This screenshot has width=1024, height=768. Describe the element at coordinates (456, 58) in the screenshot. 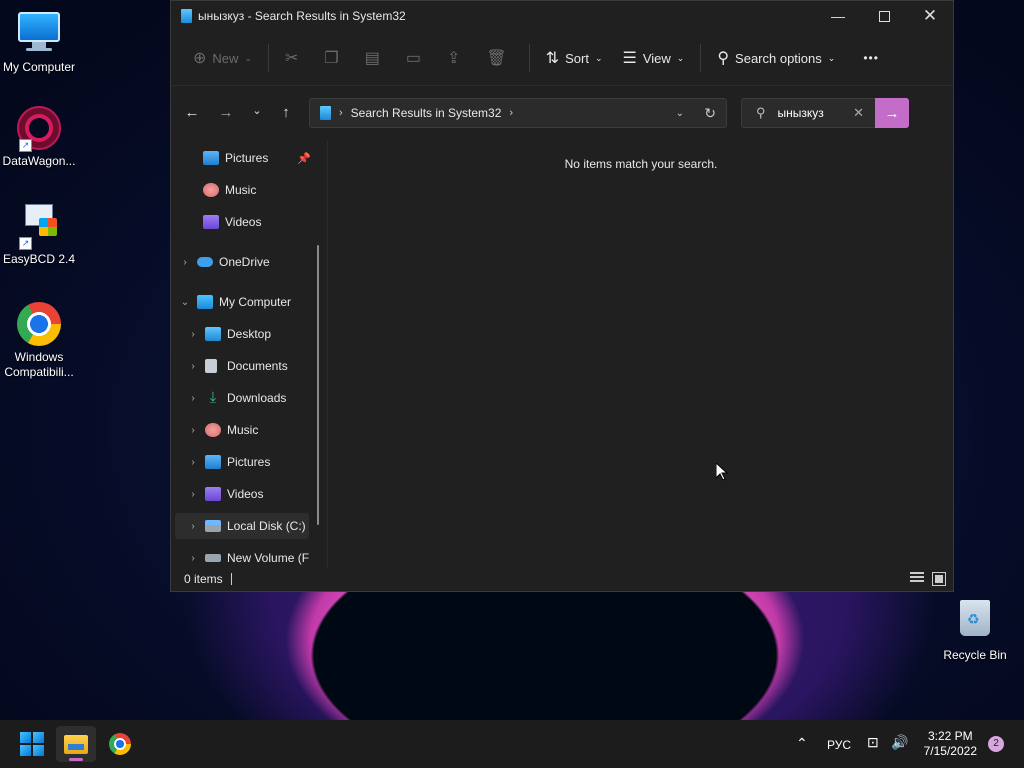

I see `share-button: ⇪` at that location.